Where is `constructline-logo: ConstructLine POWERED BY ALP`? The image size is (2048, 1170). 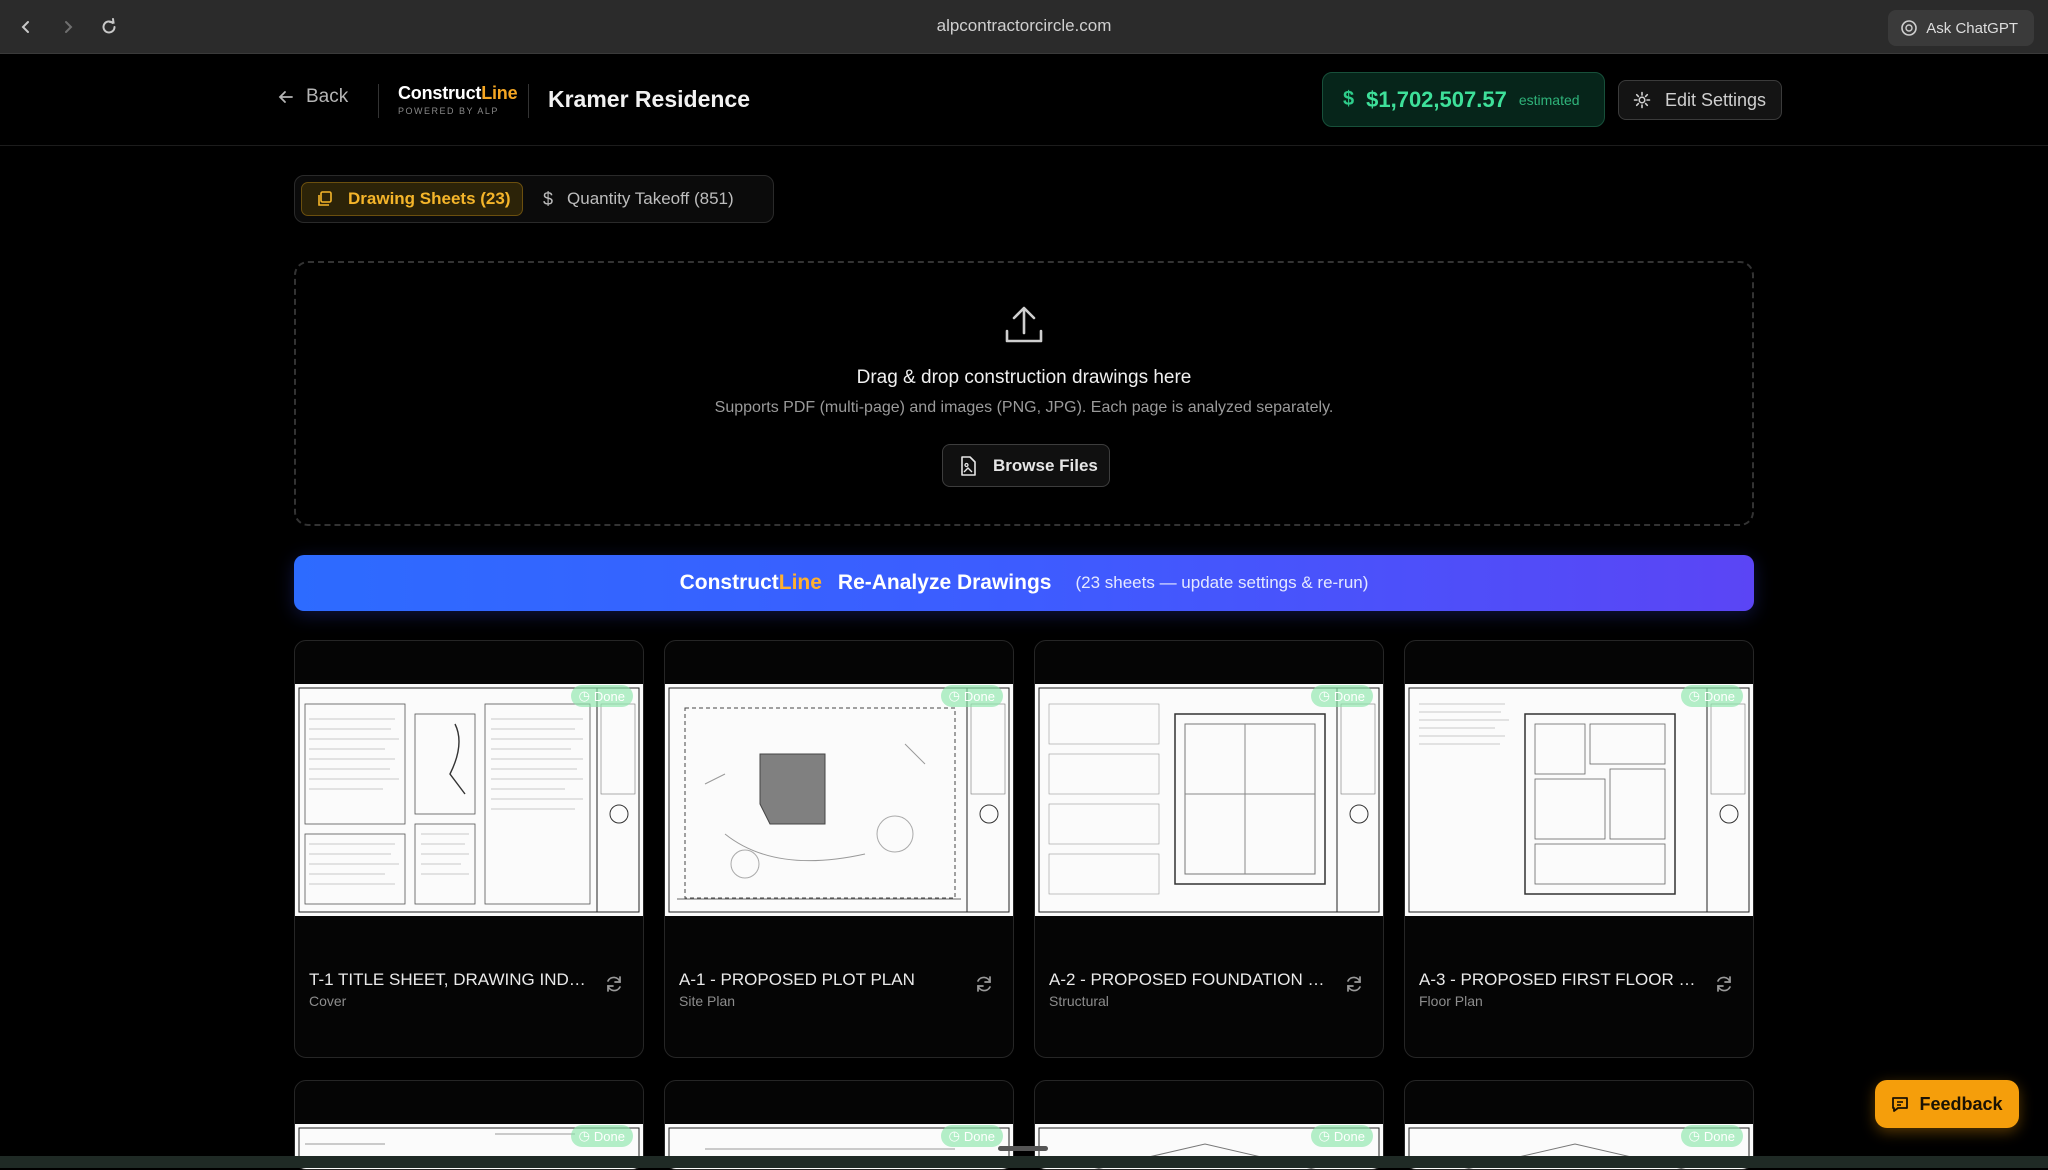 constructline-logo: ConstructLine POWERED BY ALP is located at coordinates (458, 99).